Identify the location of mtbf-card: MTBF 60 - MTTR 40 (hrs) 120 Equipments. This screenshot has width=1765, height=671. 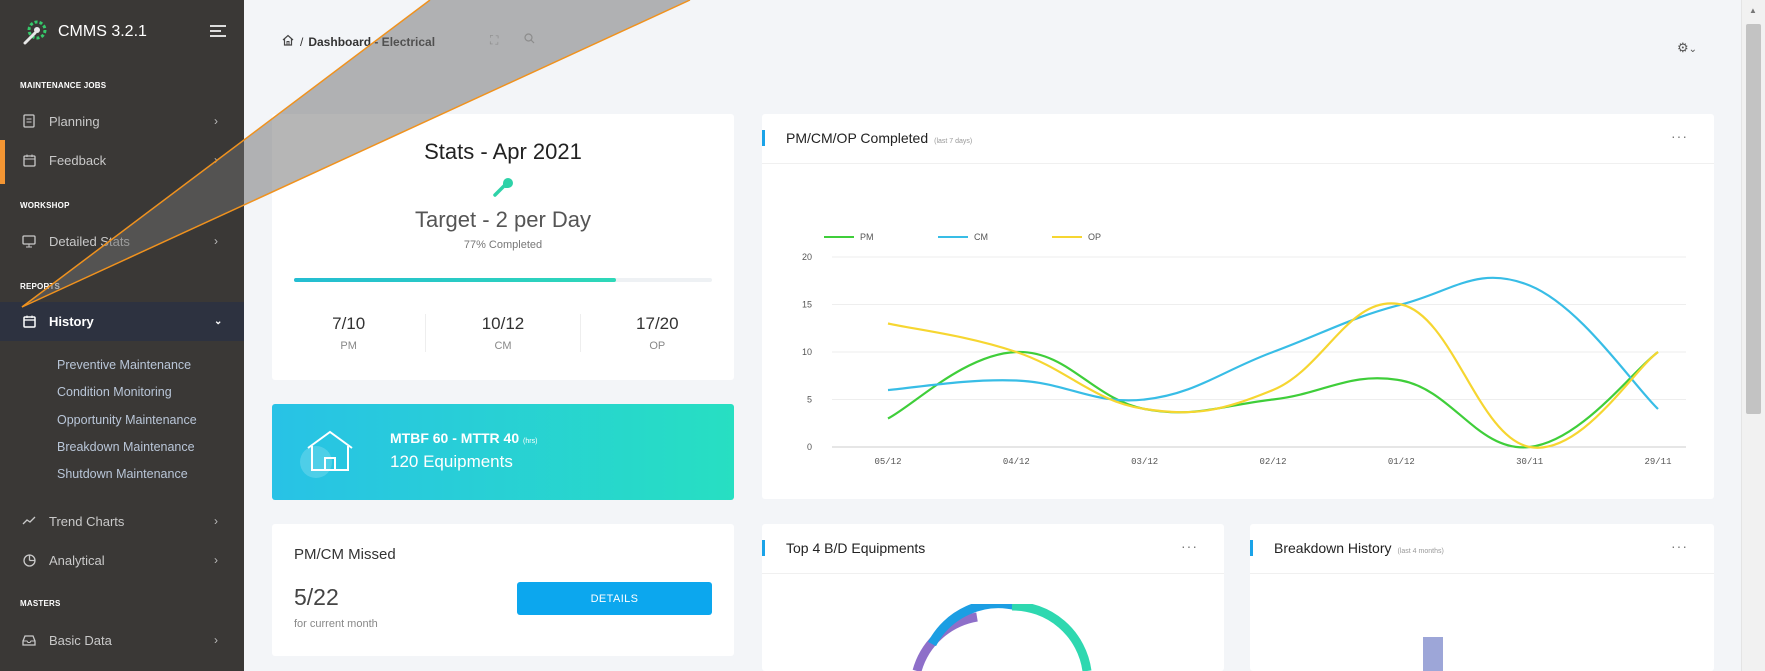
(503, 452).